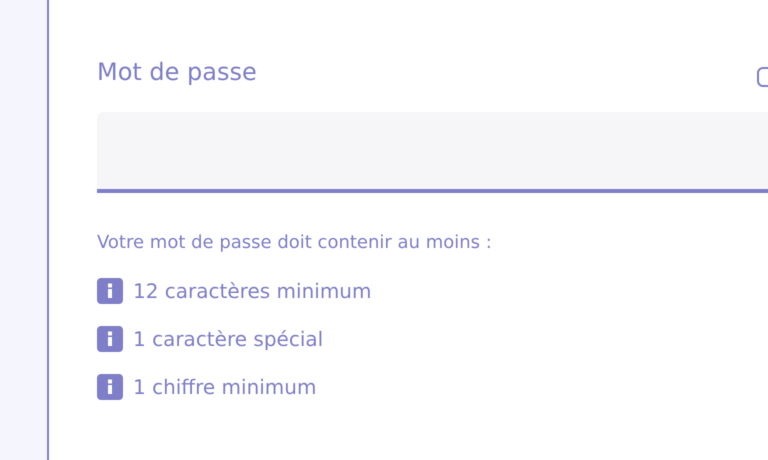  I want to click on requirement-text: 1 caractère spécial, so click(228, 339).